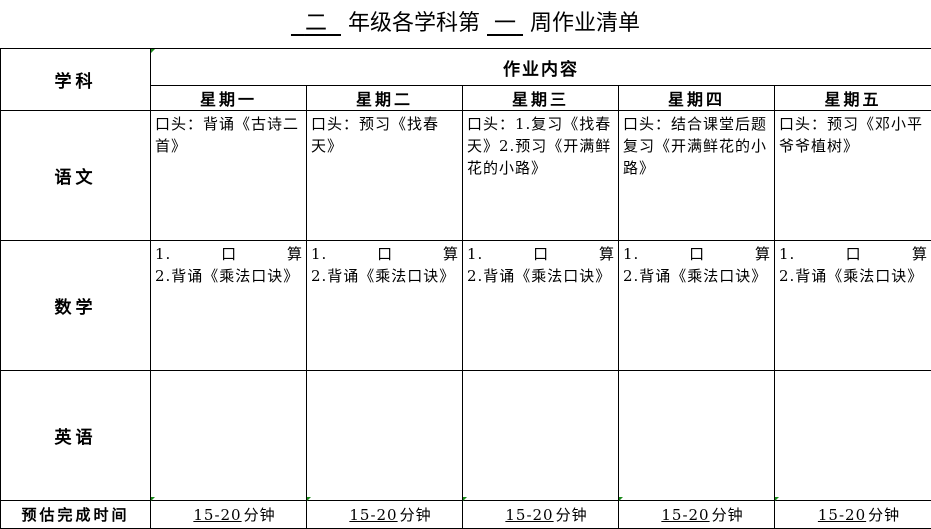  What do you see at coordinates (853, 98) in the screenshot?
I see `day-header-friday: 星期五` at bounding box center [853, 98].